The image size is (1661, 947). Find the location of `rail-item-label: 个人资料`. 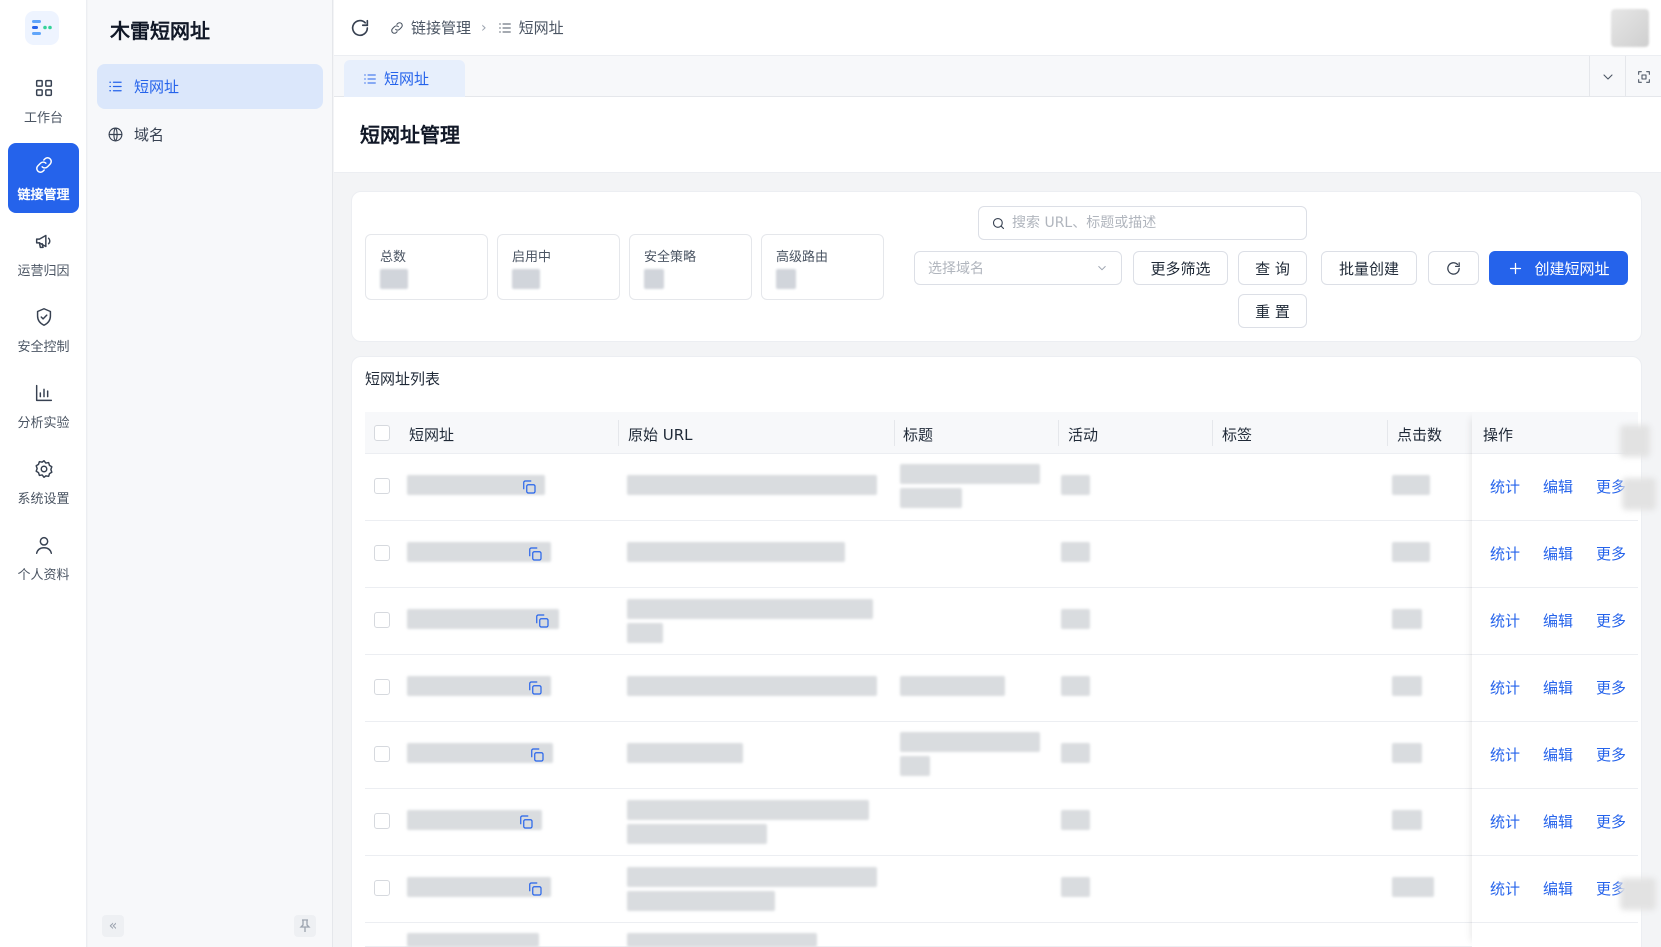

rail-item-label: 个人资料 is located at coordinates (43, 575).